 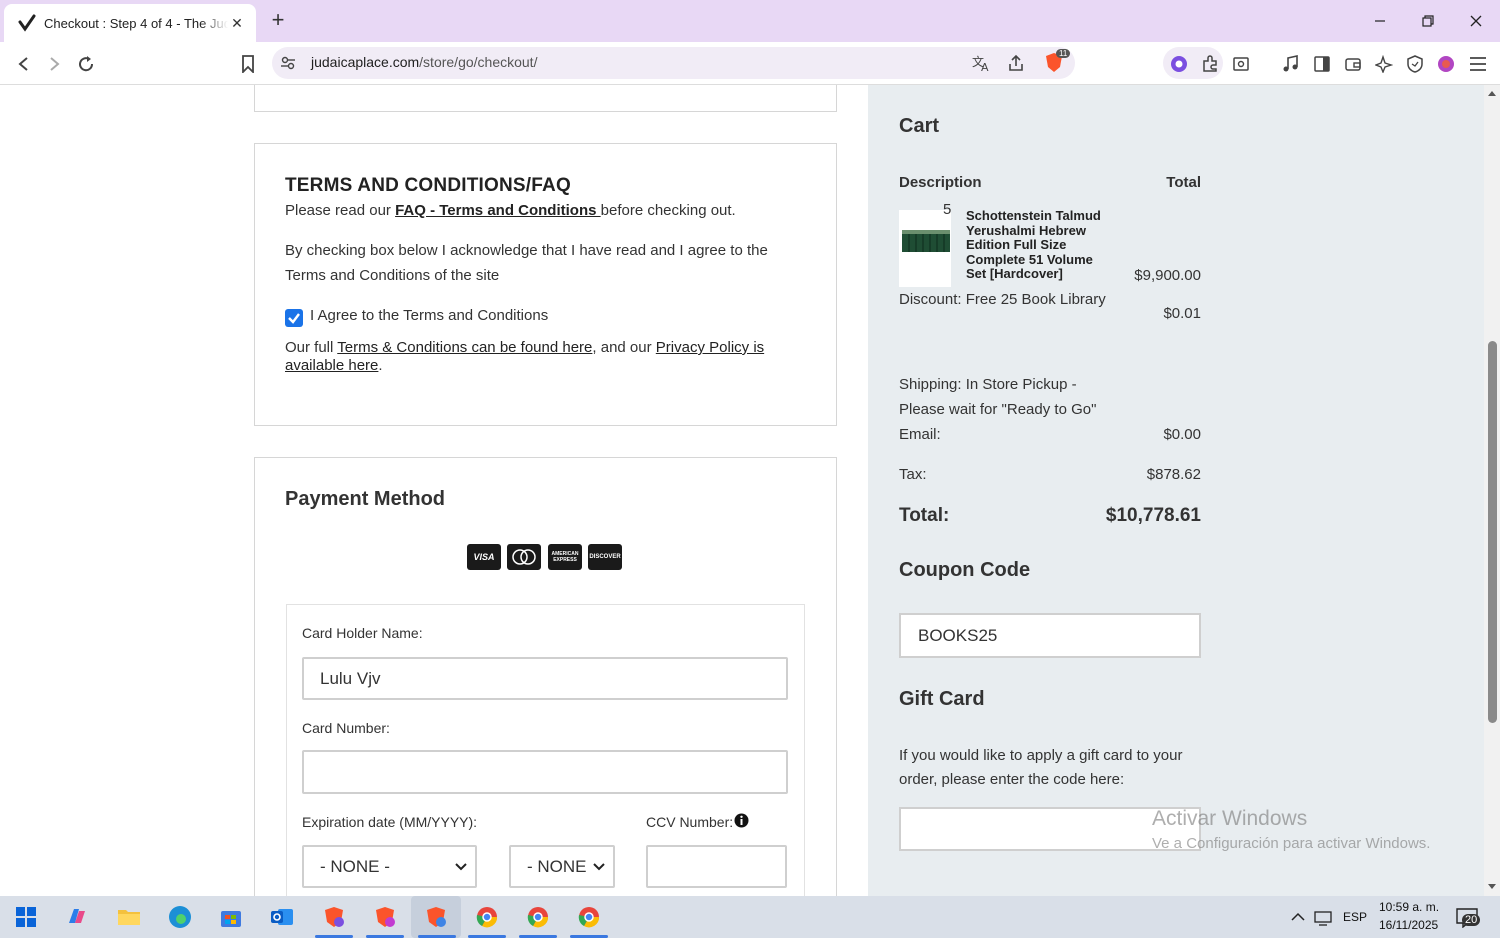 I want to click on previous-section-card, so click(x=545, y=98).